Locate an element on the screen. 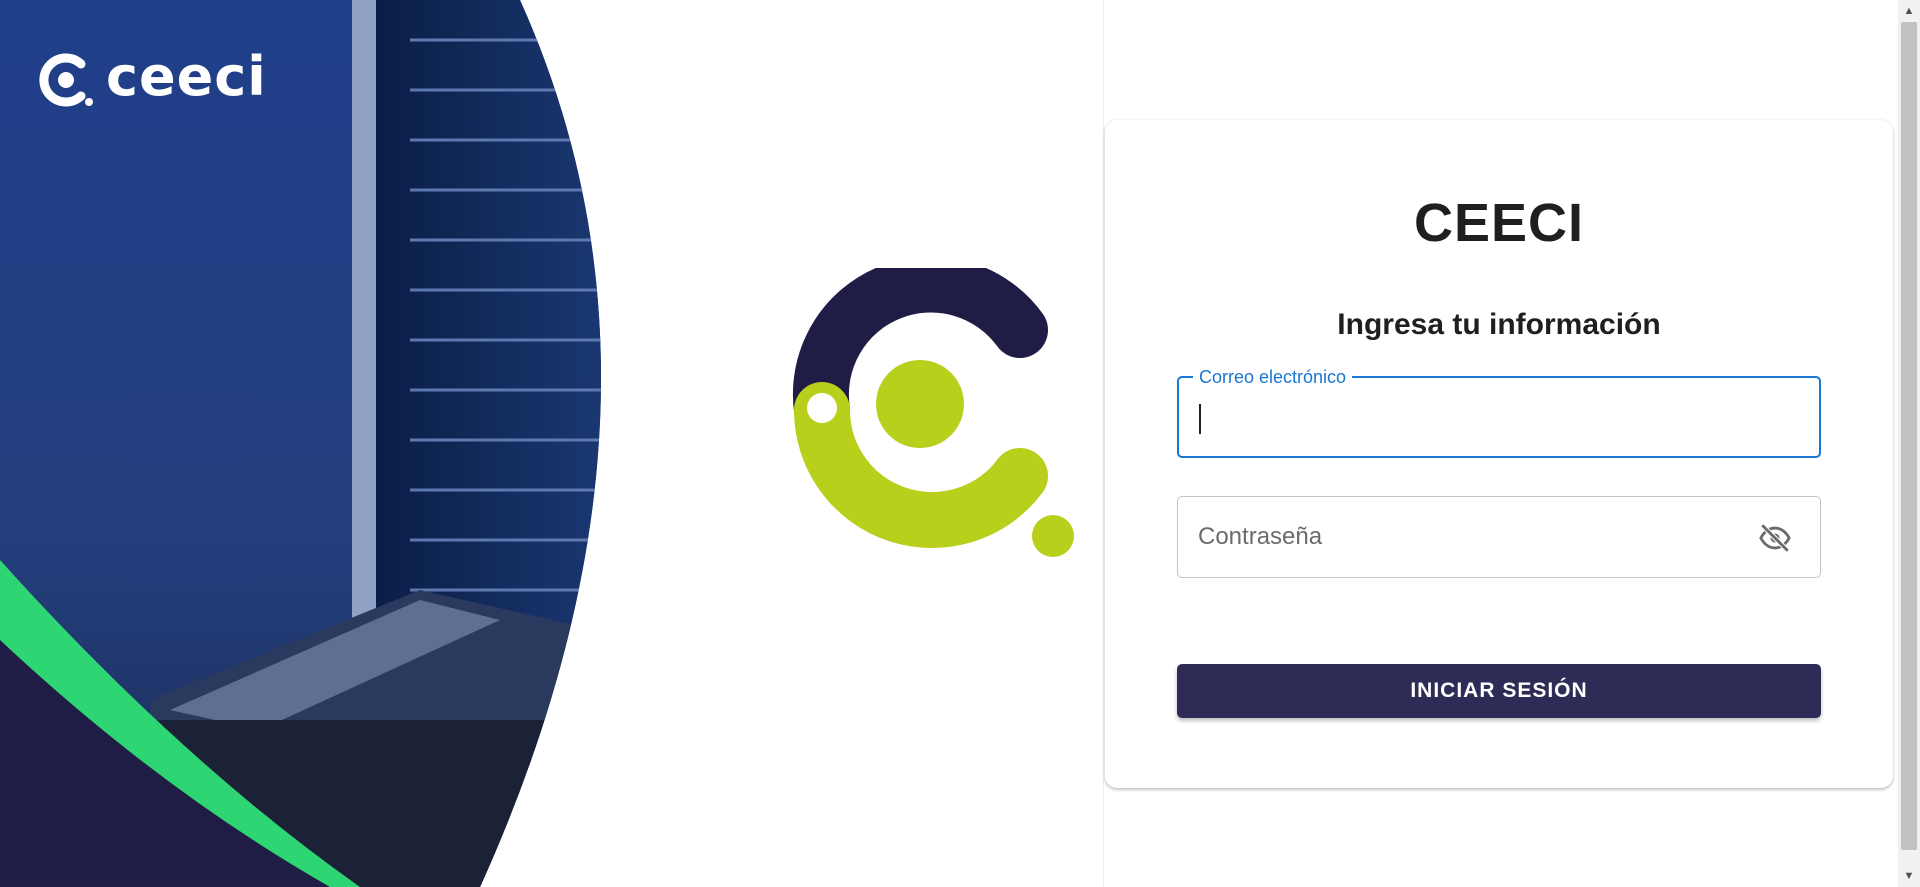 The image size is (1920, 887). password-field: Contraseña is located at coordinates (1499, 537).